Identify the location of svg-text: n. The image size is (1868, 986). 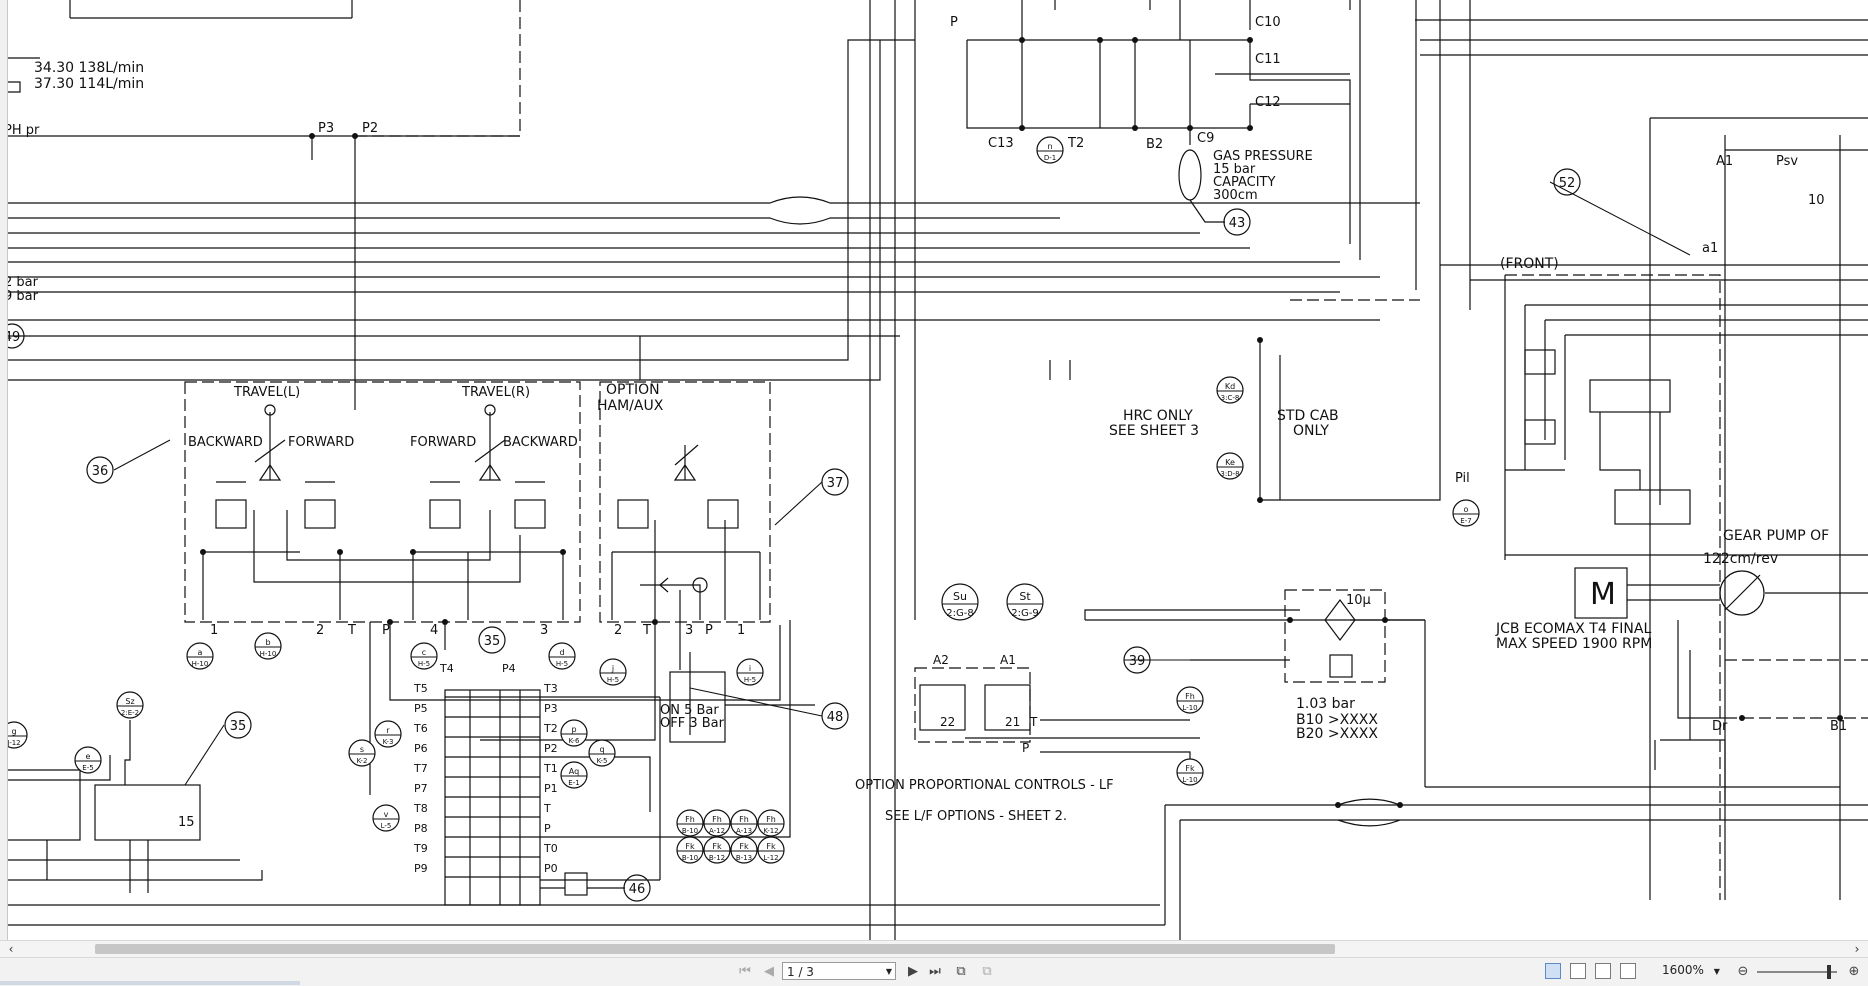
(1049, 146).